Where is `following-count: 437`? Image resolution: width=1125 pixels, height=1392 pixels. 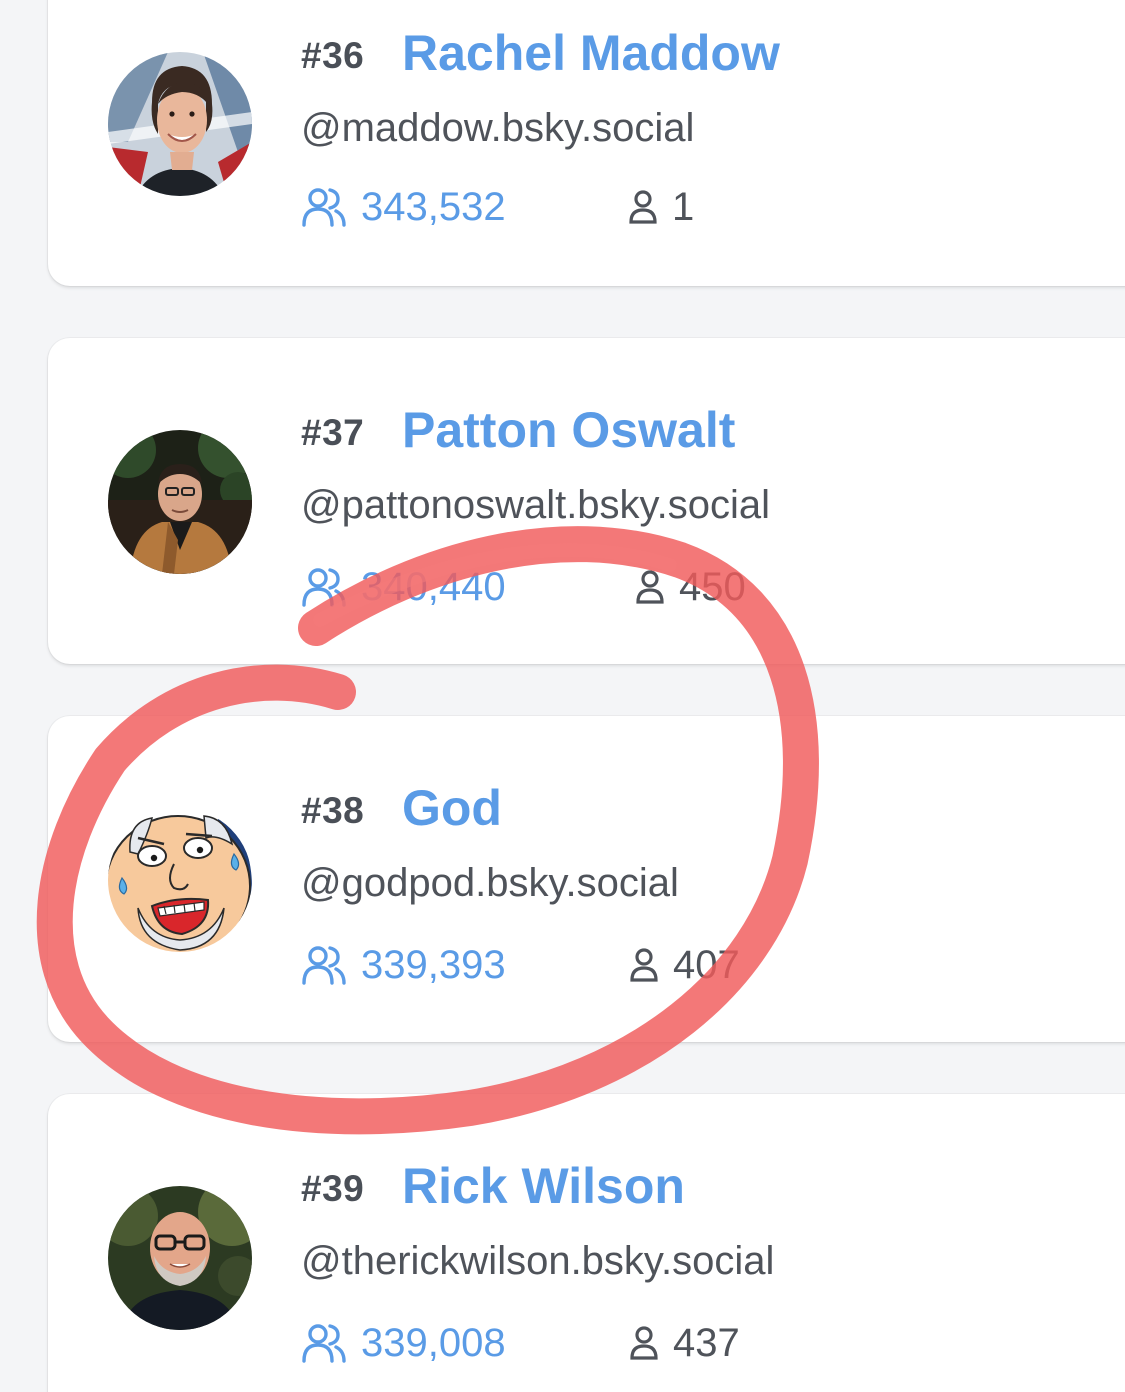
following-count: 437 is located at coordinates (706, 1343).